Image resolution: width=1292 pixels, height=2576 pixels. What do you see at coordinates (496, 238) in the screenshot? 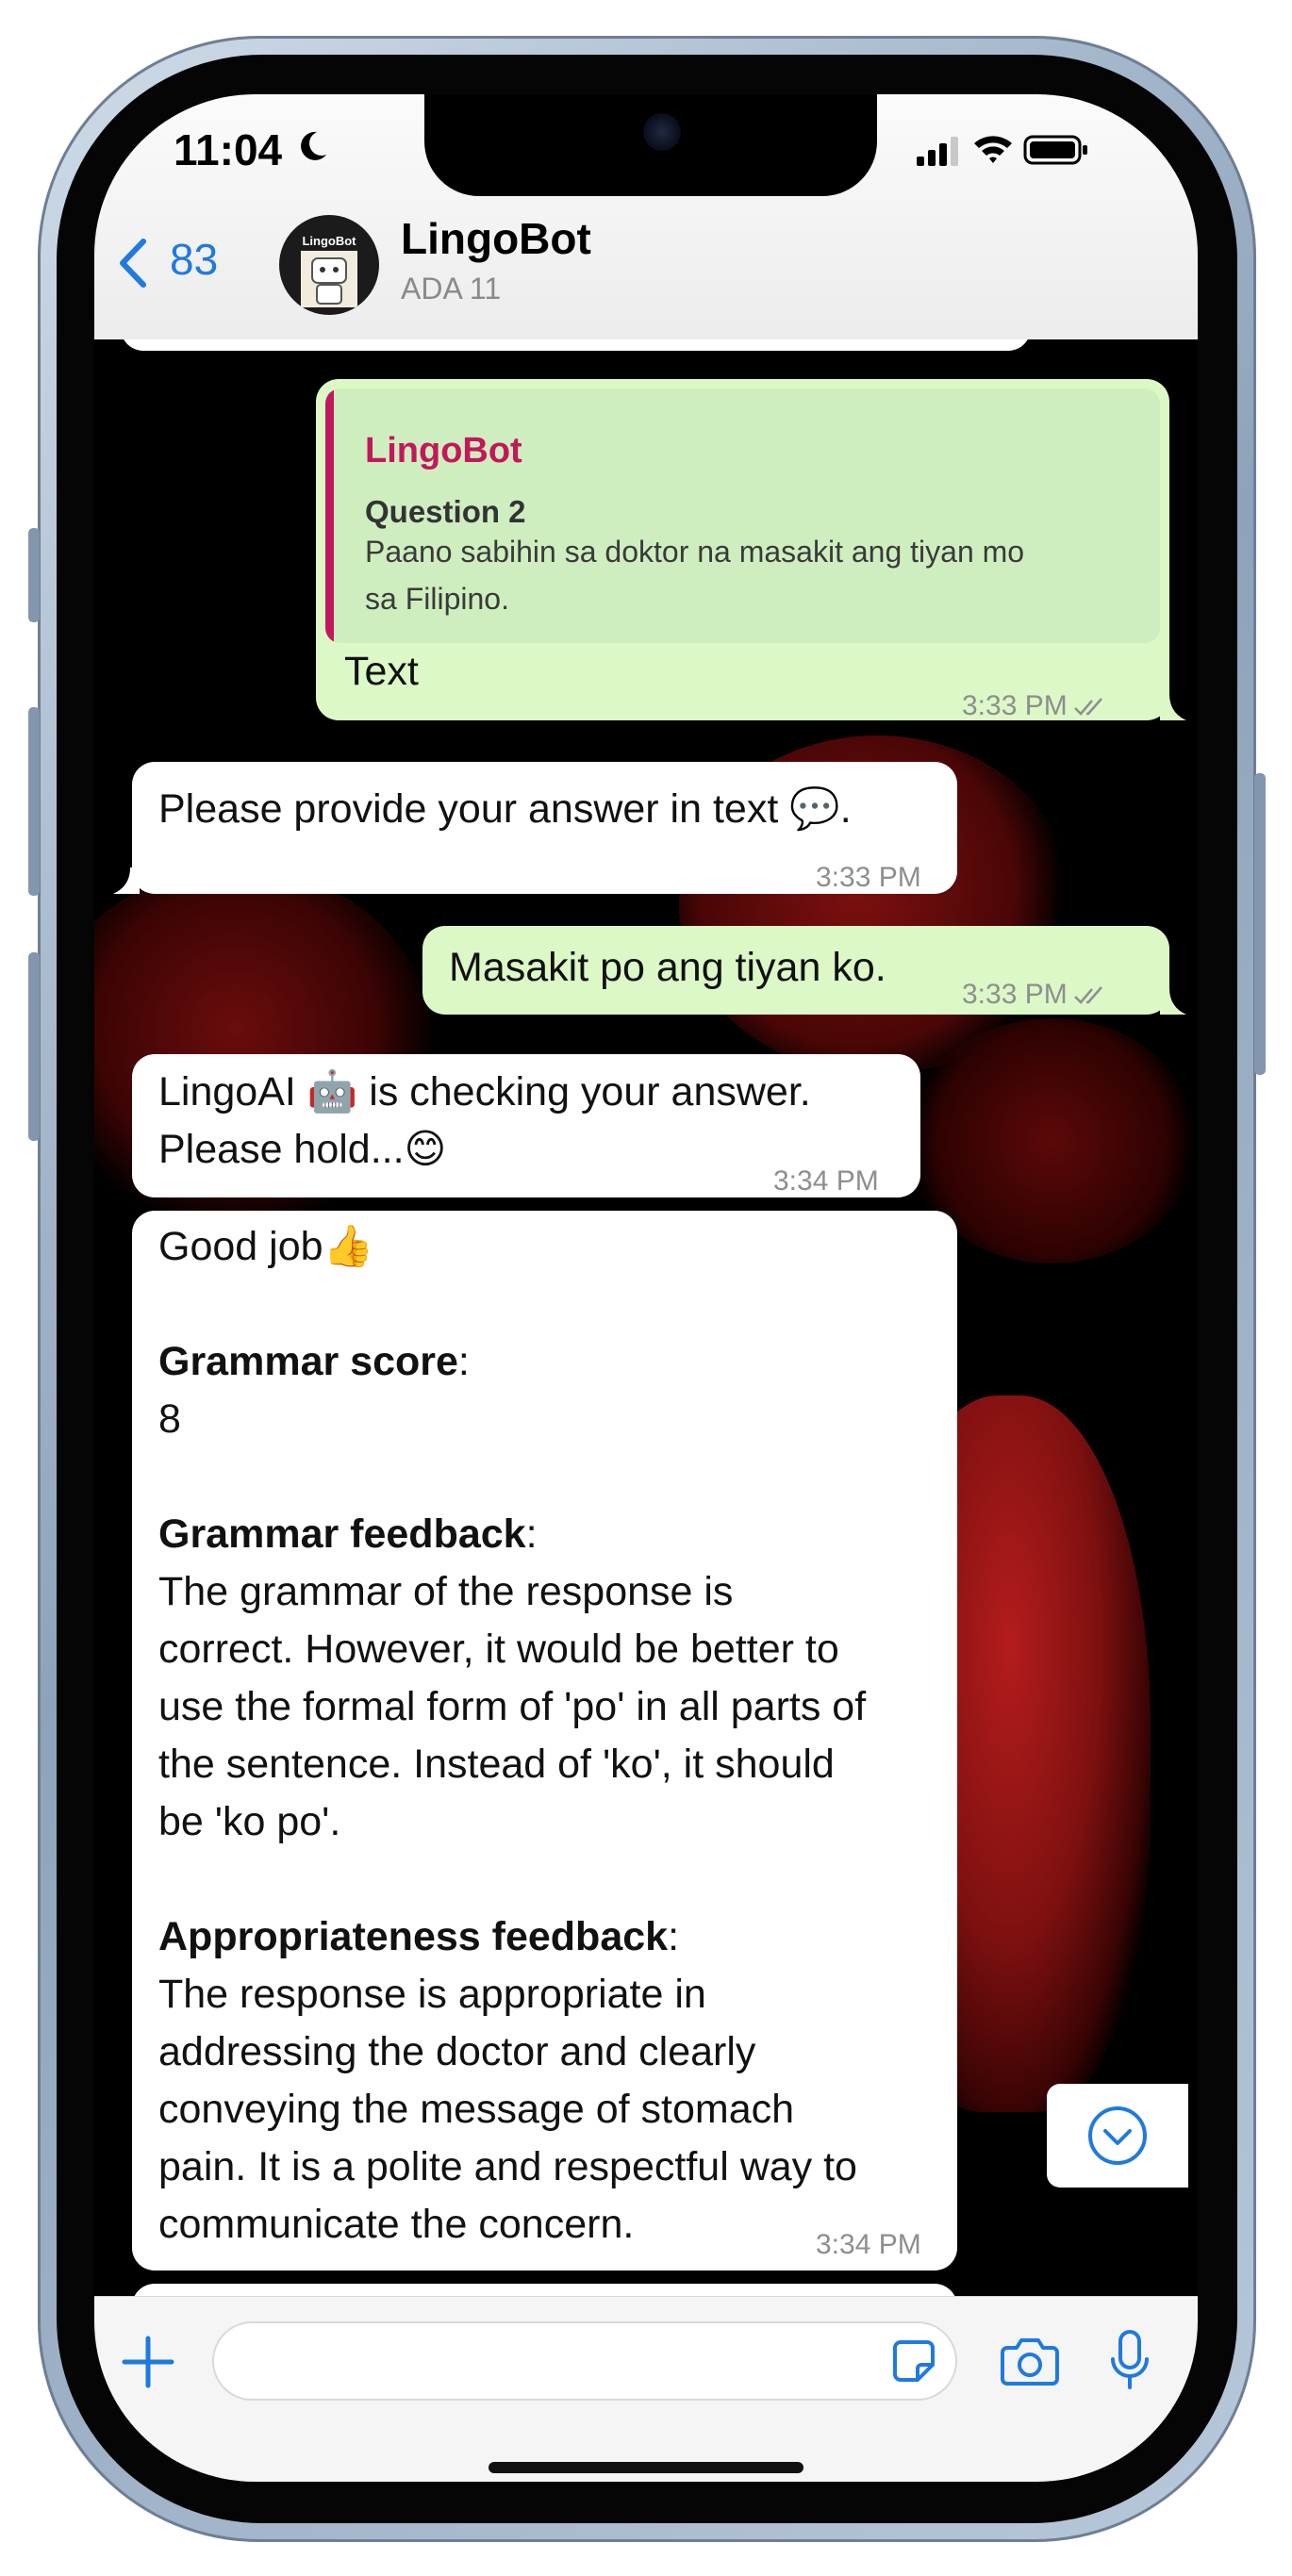
I see `contact-name: LingoBot` at bounding box center [496, 238].